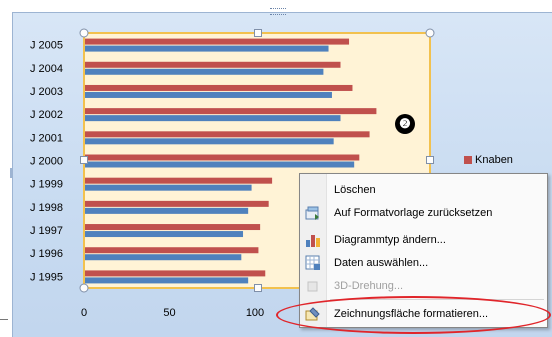  What do you see at coordinates (405, 124) in the screenshot?
I see `step-marker: ❷` at bounding box center [405, 124].